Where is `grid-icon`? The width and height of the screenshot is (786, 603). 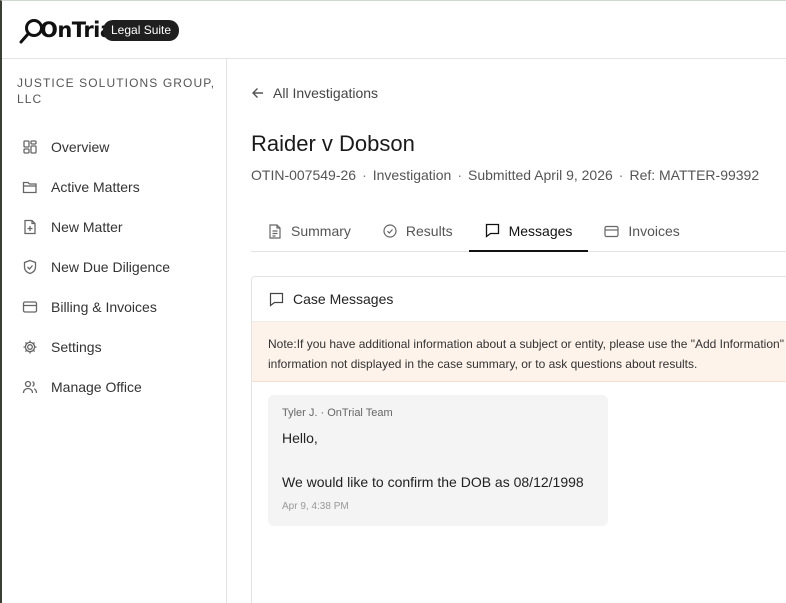 grid-icon is located at coordinates (30, 147).